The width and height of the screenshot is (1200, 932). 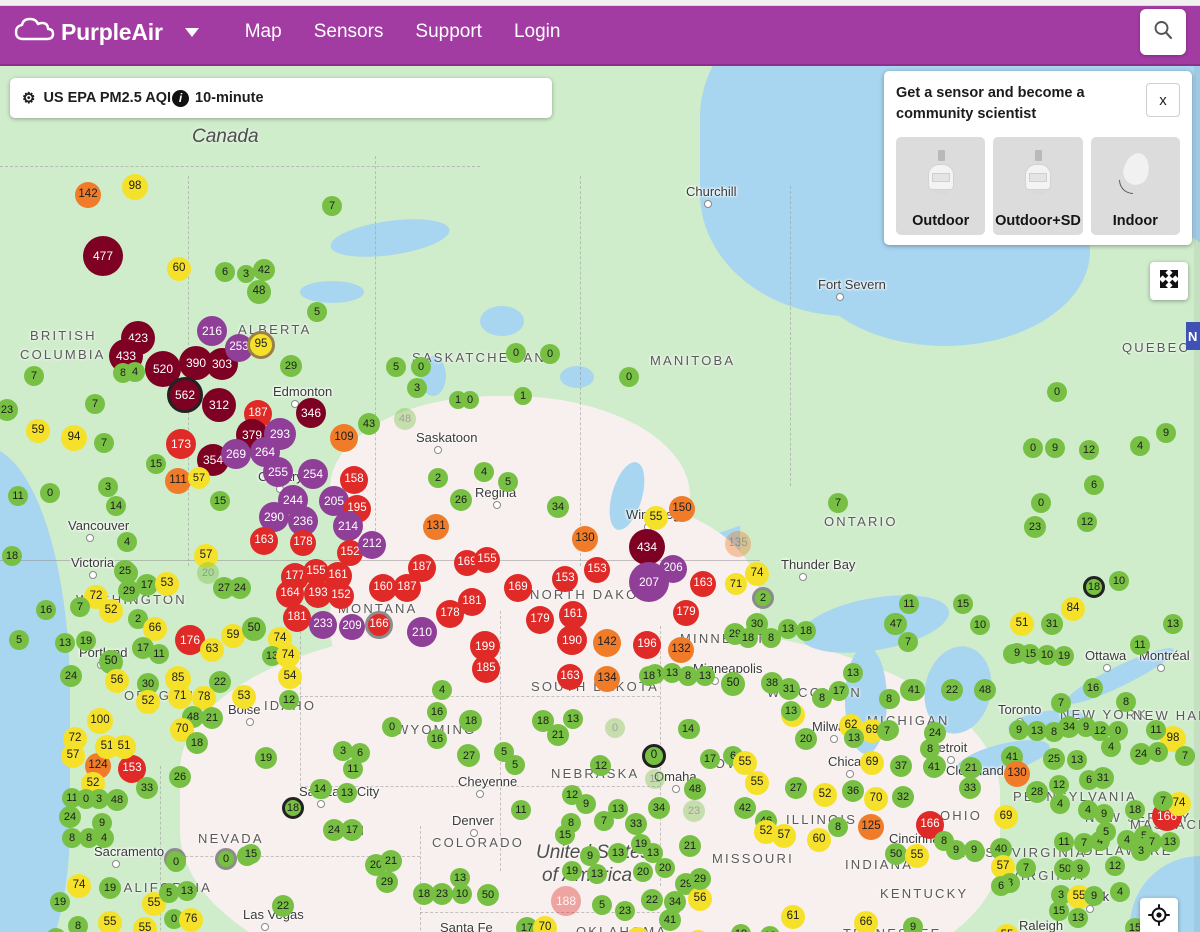 I want to click on sensor-marker: 134, so click(x=607, y=679).